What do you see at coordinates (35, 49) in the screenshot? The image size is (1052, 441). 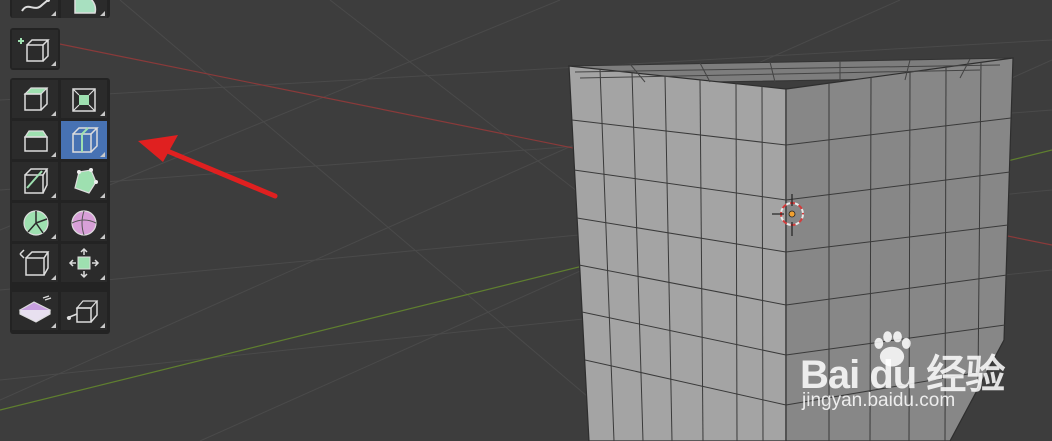 I see `tool-add-cube` at bounding box center [35, 49].